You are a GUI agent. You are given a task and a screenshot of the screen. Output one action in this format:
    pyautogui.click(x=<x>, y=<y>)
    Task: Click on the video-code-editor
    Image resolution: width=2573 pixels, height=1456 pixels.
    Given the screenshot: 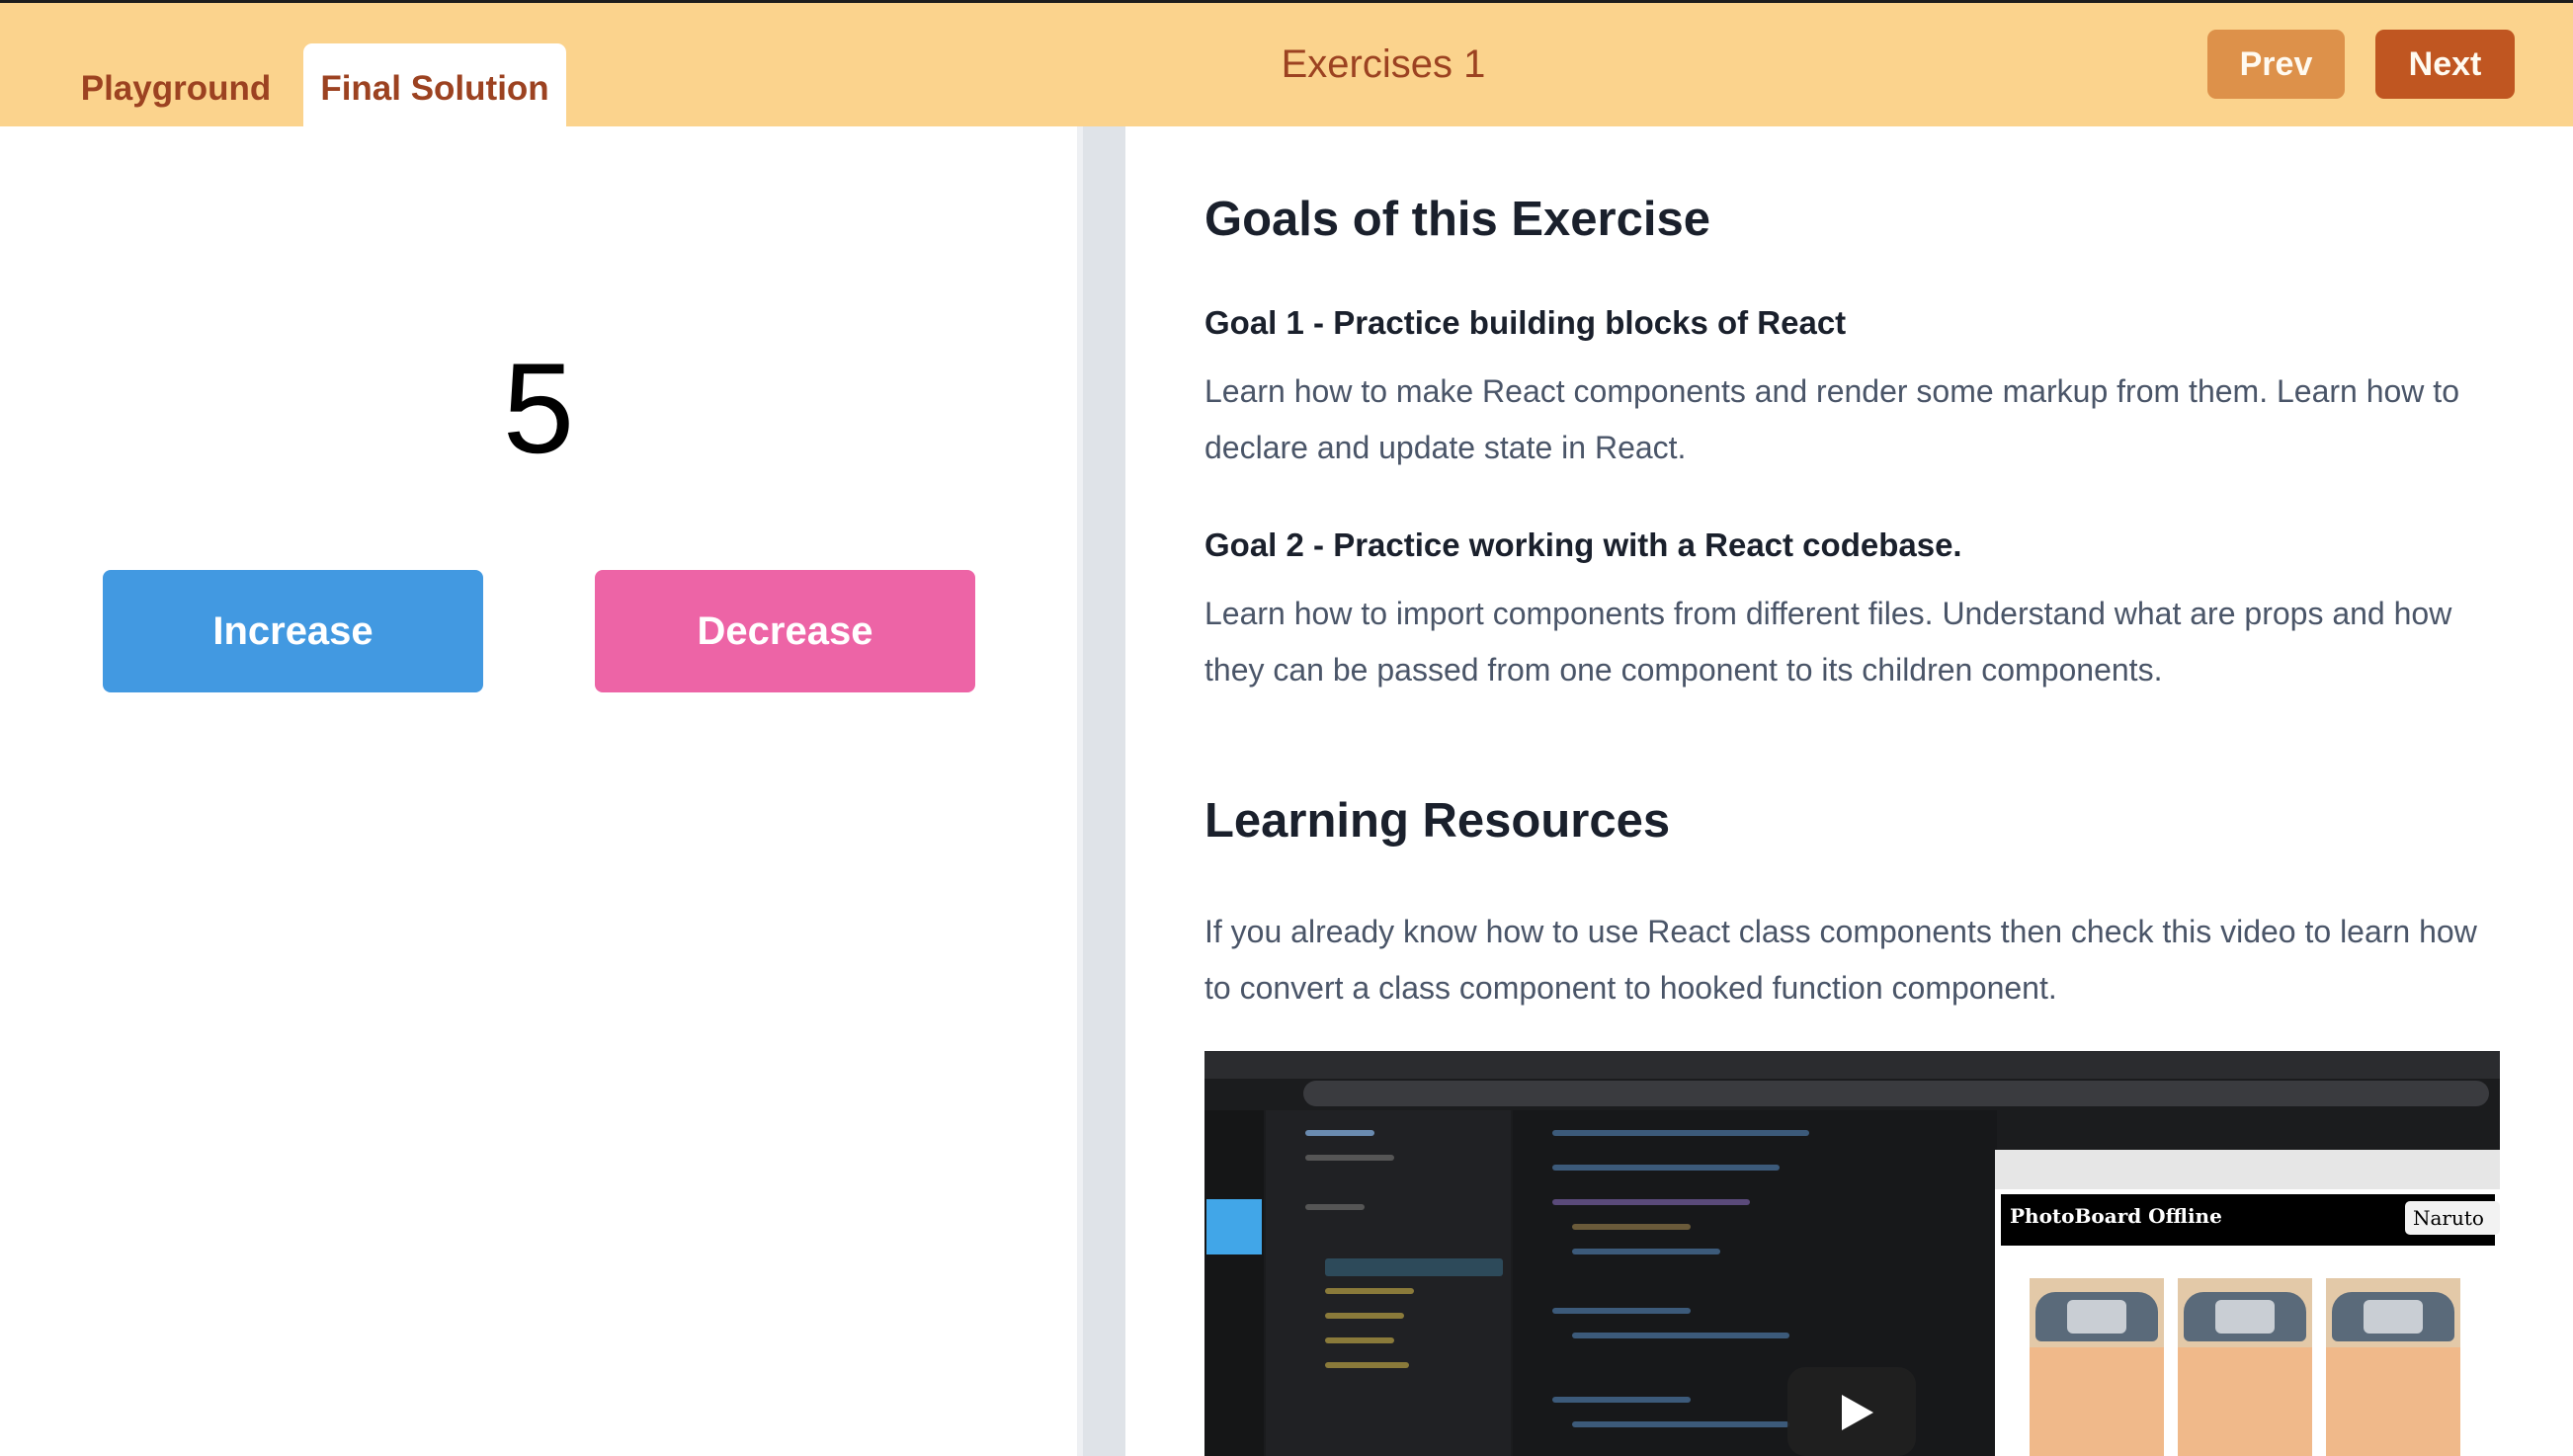 What is the action you would take?
    pyautogui.click(x=1755, y=1283)
    